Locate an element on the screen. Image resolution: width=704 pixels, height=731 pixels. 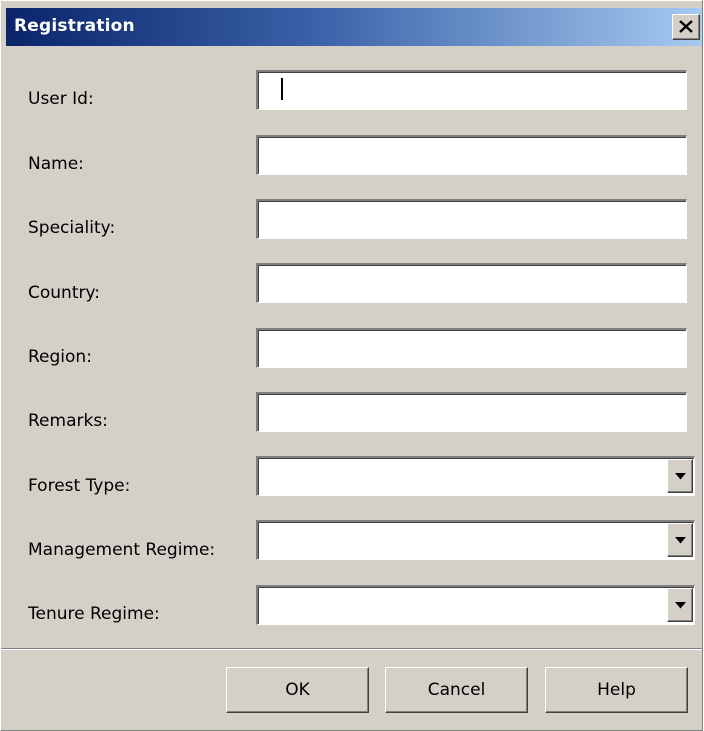
region-input is located at coordinates (472, 348).